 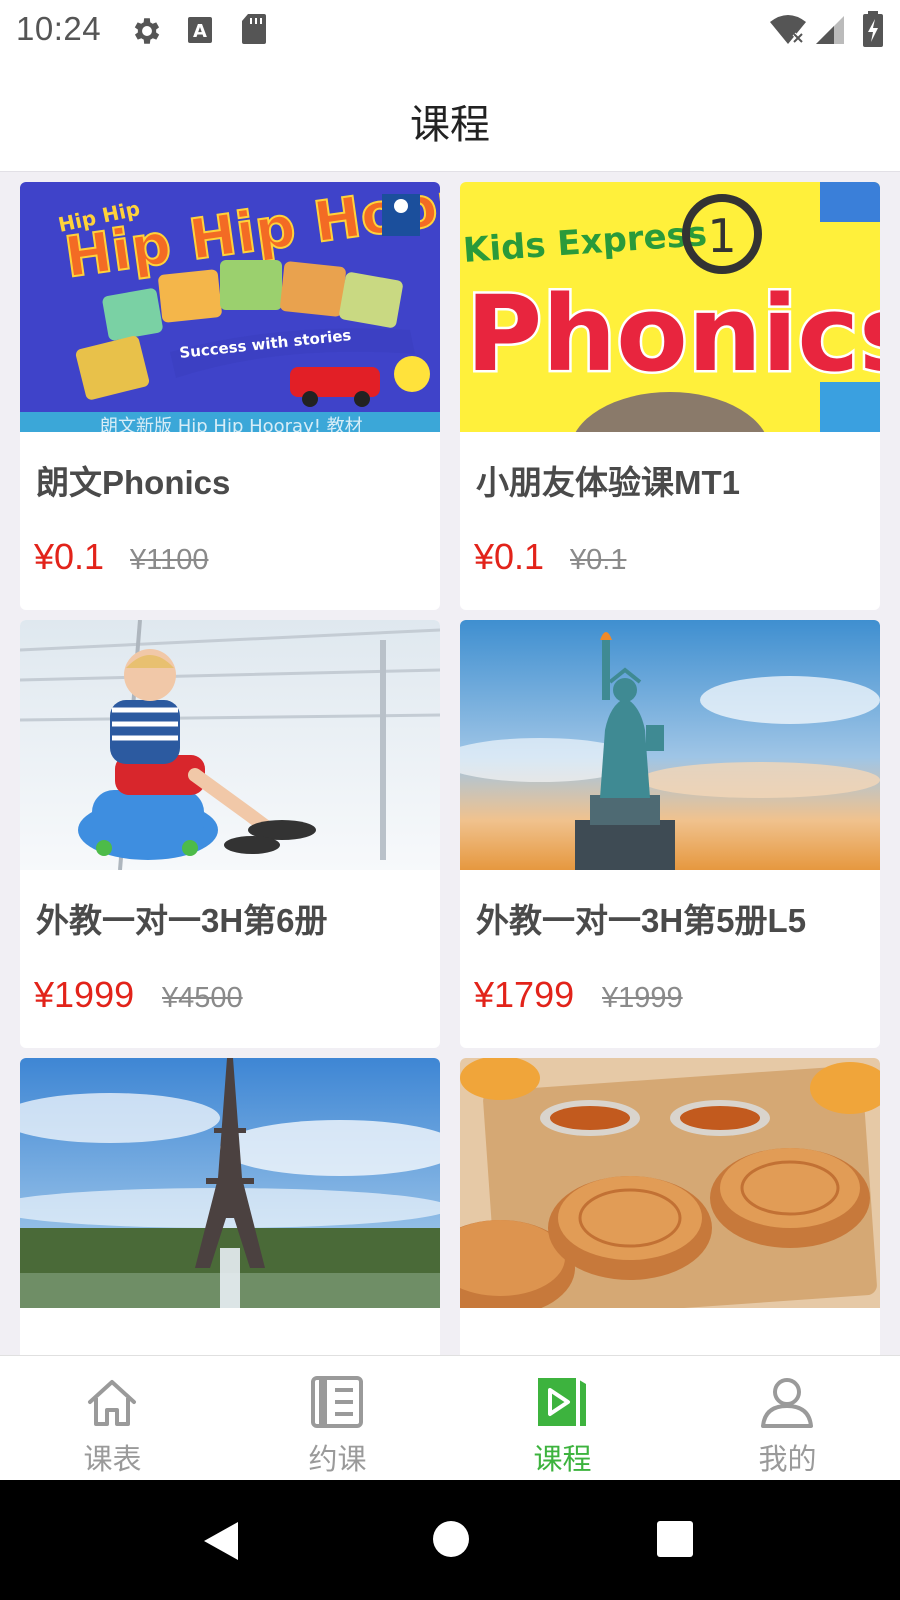 What do you see at coordinates (450, 125) in the screenshot?
I see `page-title: 课程` at bounding box center [450, 125].